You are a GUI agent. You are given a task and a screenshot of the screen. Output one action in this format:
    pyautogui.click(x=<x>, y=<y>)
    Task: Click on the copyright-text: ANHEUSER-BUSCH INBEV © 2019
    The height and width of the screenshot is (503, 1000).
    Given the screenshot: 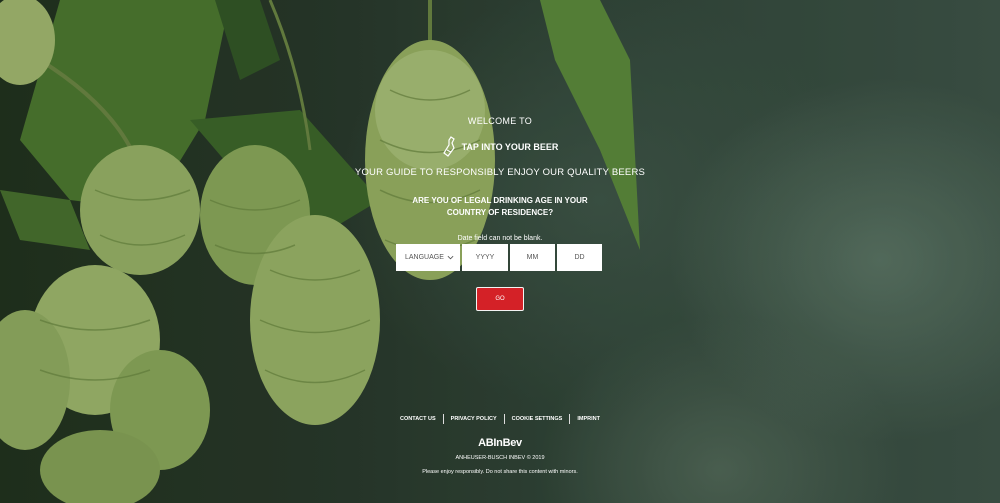 What is the action you would take?
    pyautogui.click(x=500, y=458)
    